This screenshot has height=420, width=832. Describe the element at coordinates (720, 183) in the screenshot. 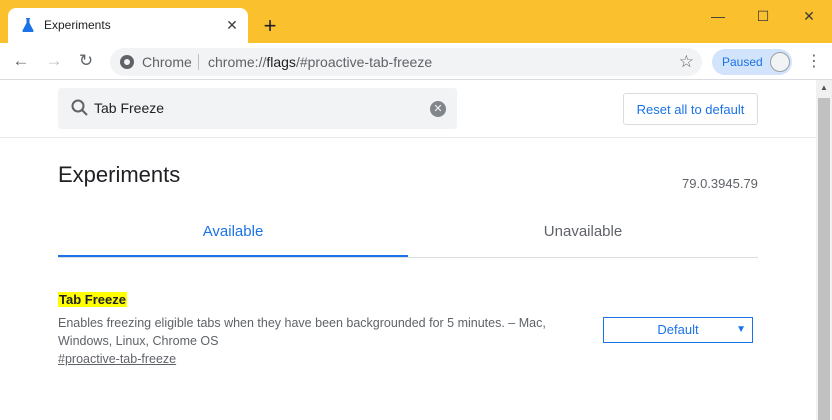

I see `version-label: 79.0.3945.79` at that location.